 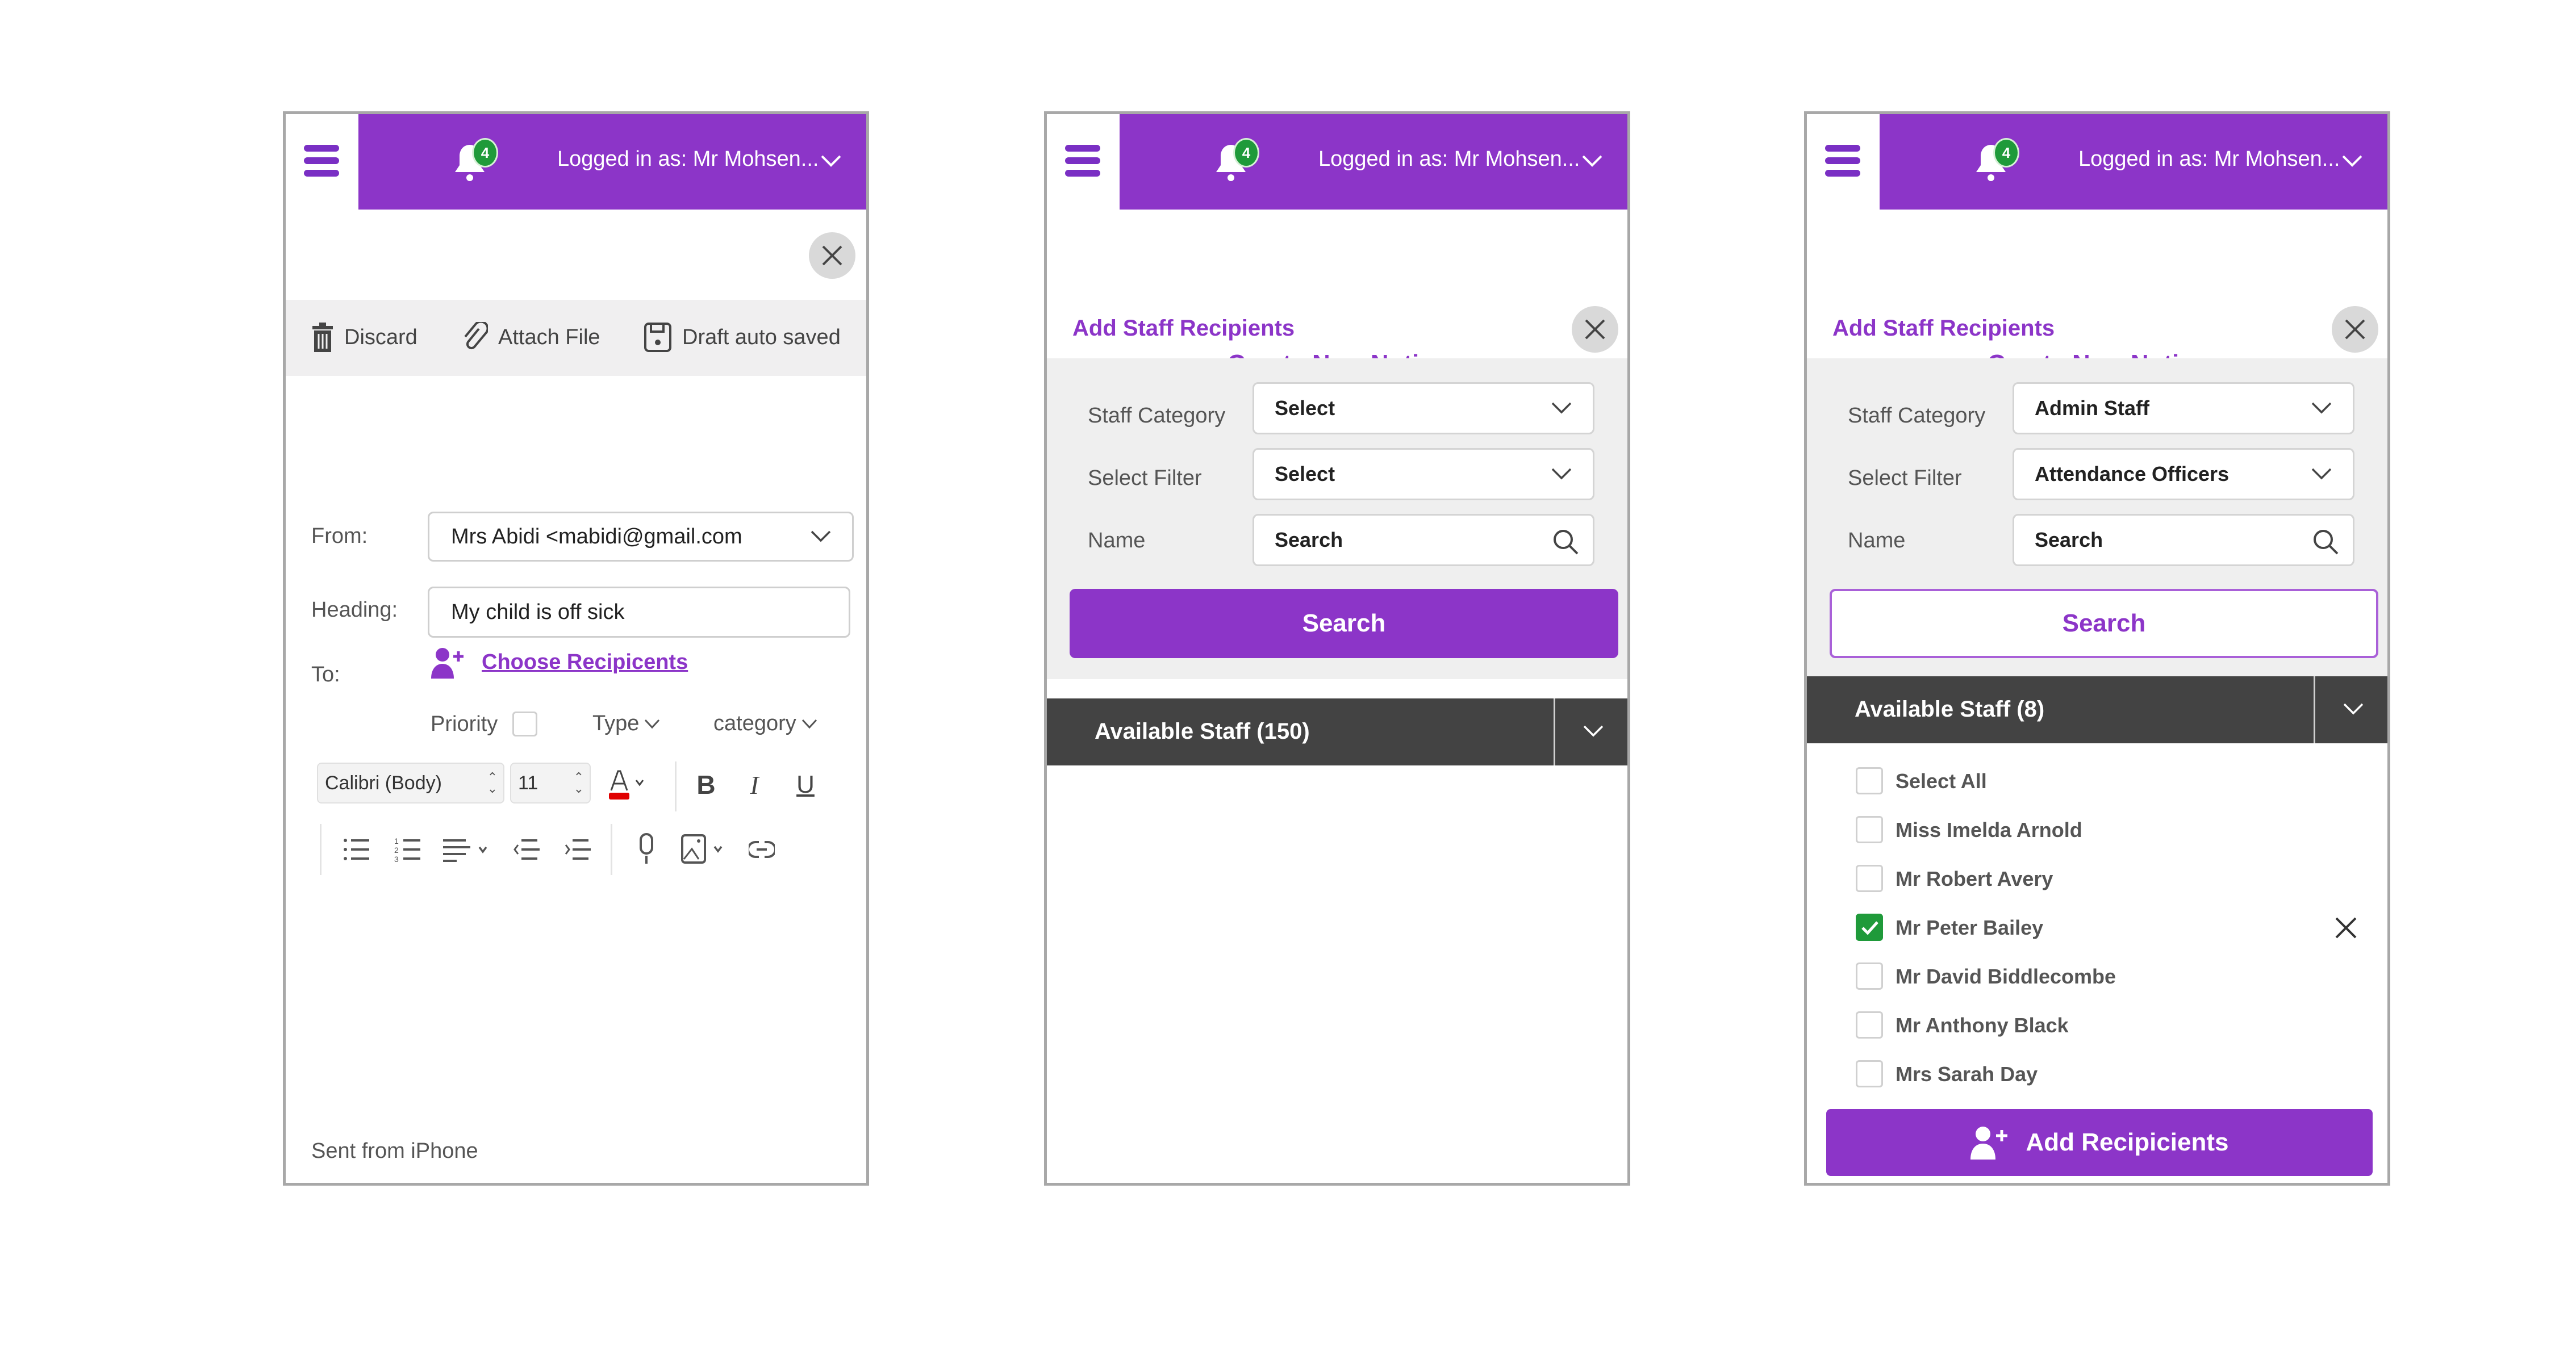 What do you see at coordinates (2097, 1074) in the screenshot?
I see `staff-row: Mrs Sarah Day` at bounding box center [2097, 1074].